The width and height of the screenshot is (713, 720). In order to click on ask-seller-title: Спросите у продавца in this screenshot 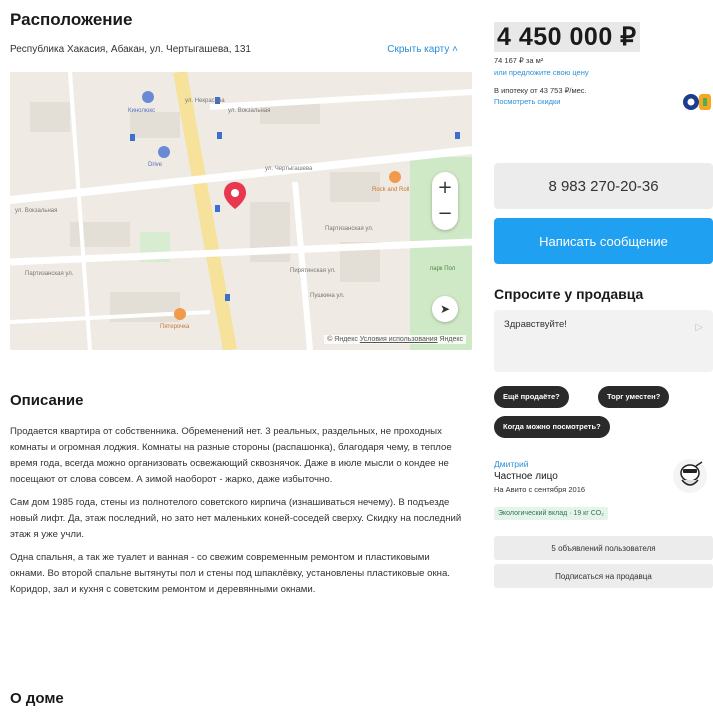, I will do `click(569, 294)`.